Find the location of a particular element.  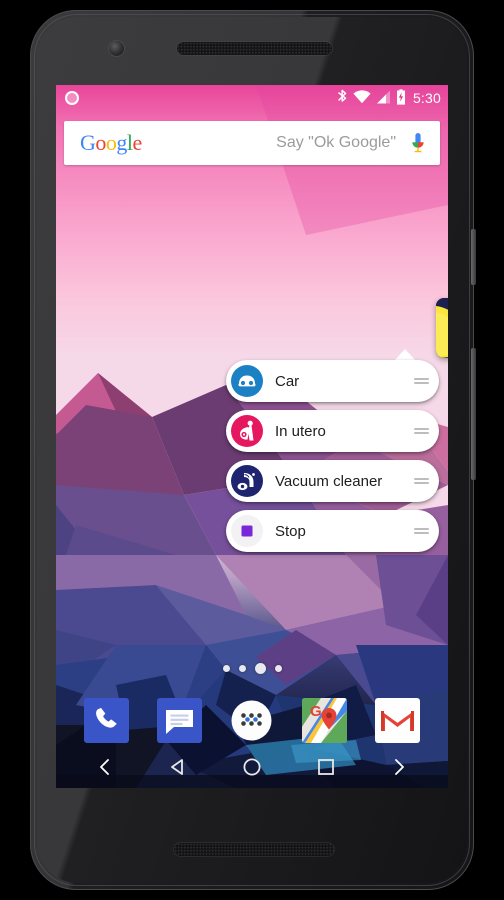

svg-text: G is located at coordinates (316, 711).